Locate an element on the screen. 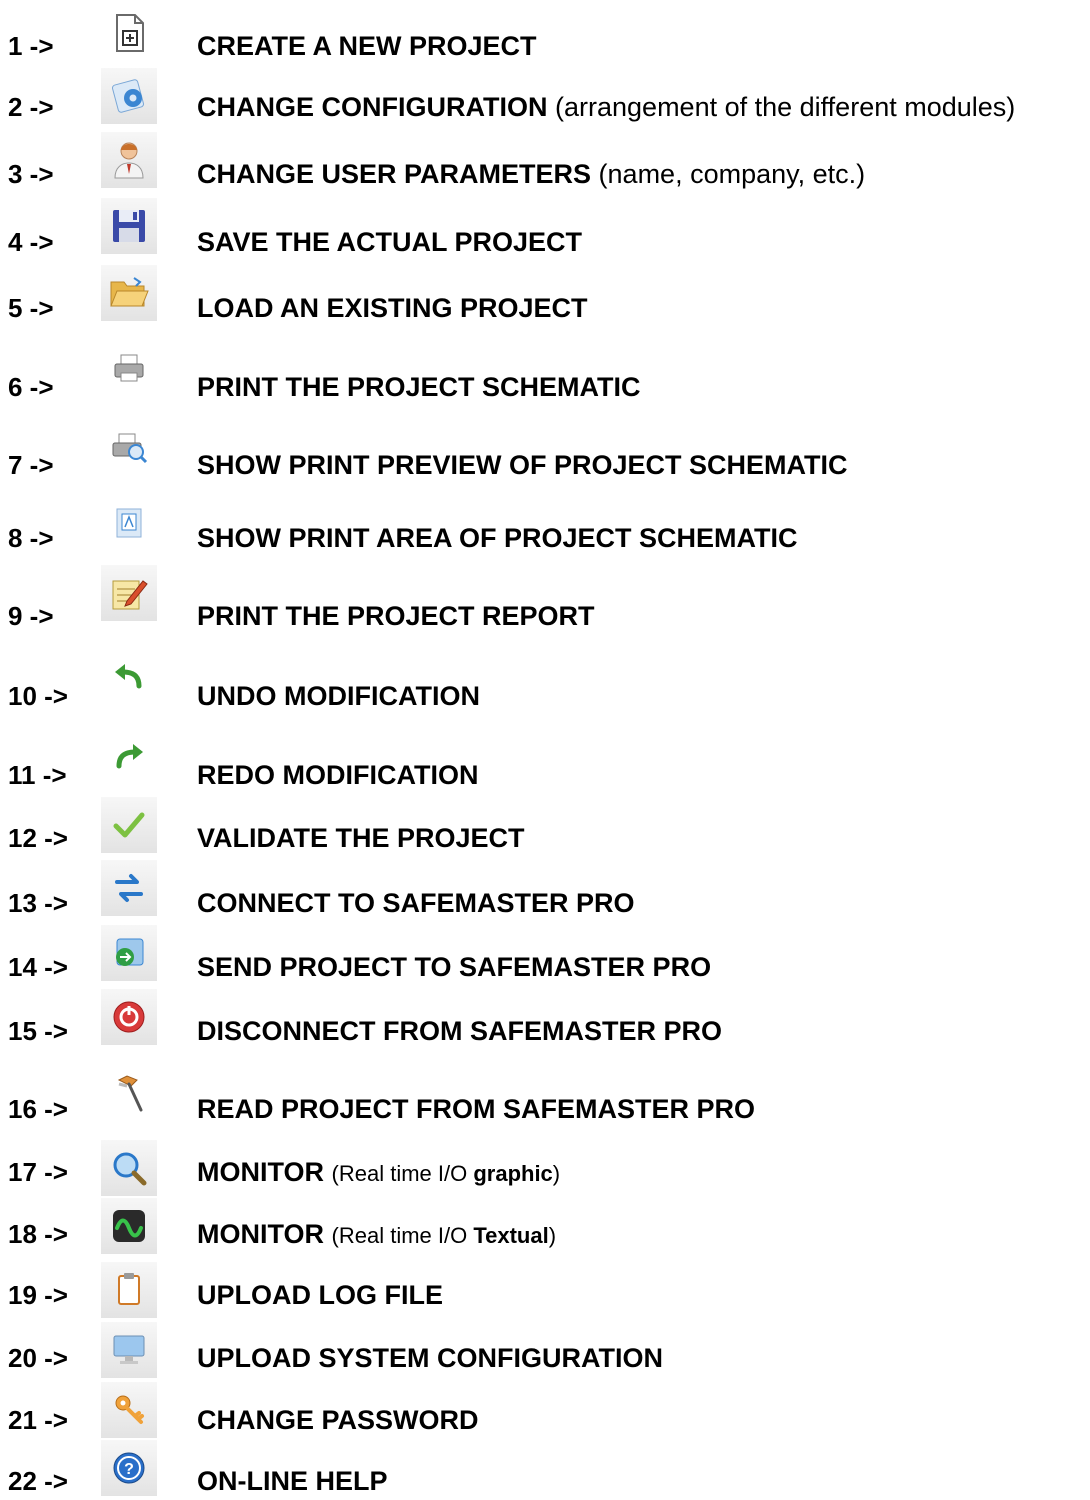  list-item: 5 -> LOAD AN EXISTING PROJECT is located at coordinates (545, 295).